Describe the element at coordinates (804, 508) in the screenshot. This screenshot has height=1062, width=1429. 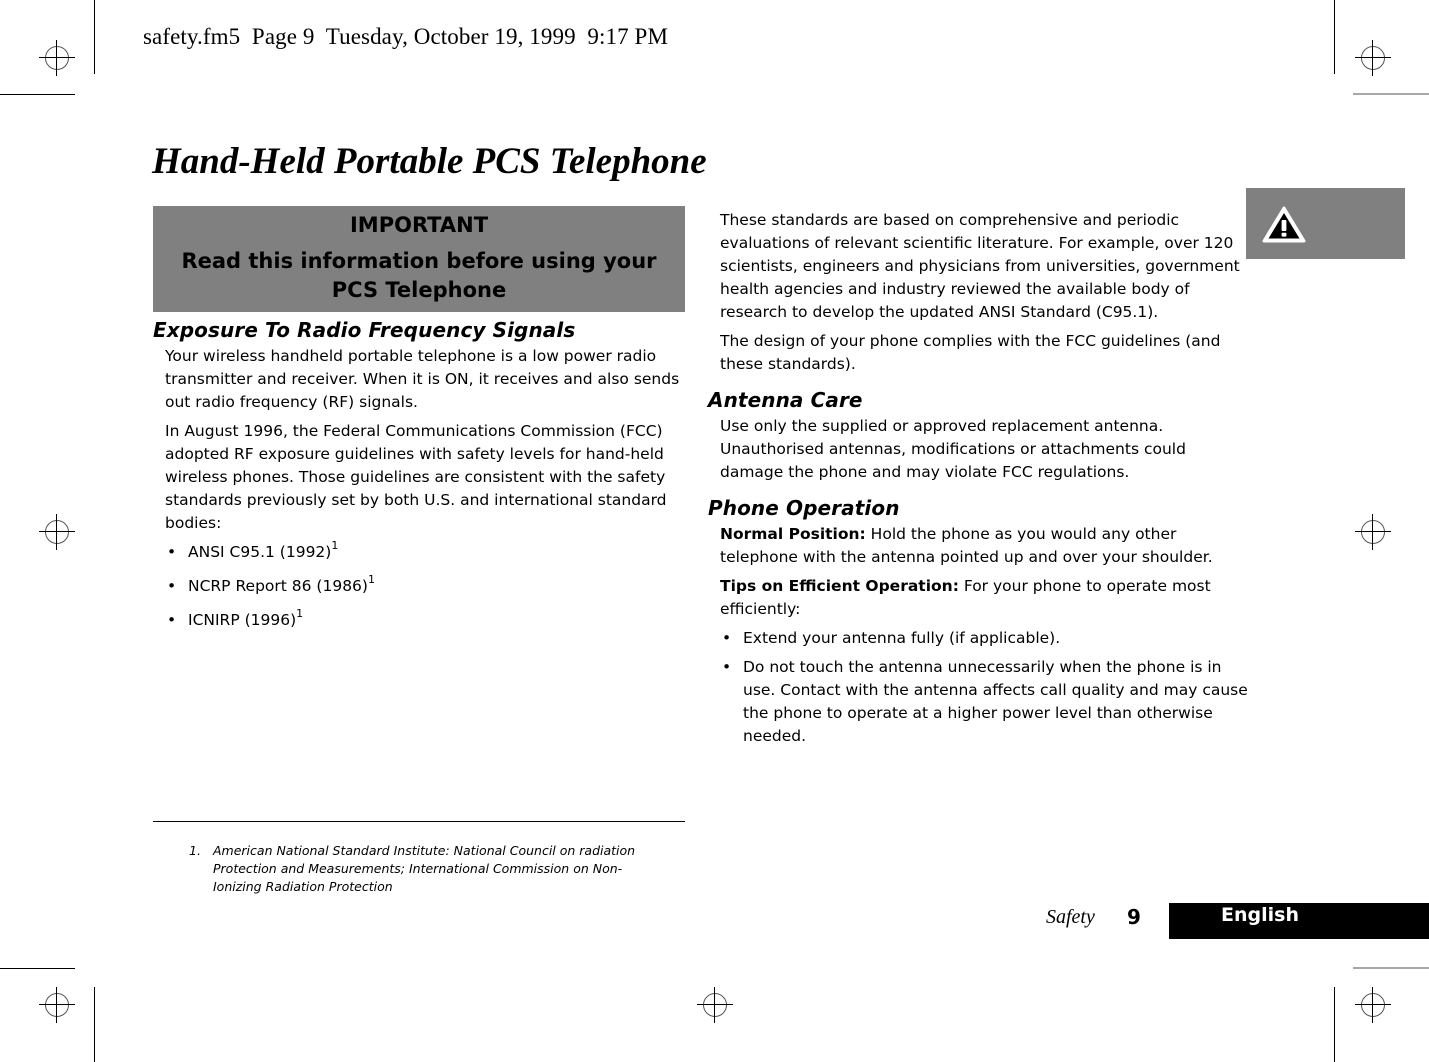
I see `section-title-phone-operation: Phone Operation` at that location.